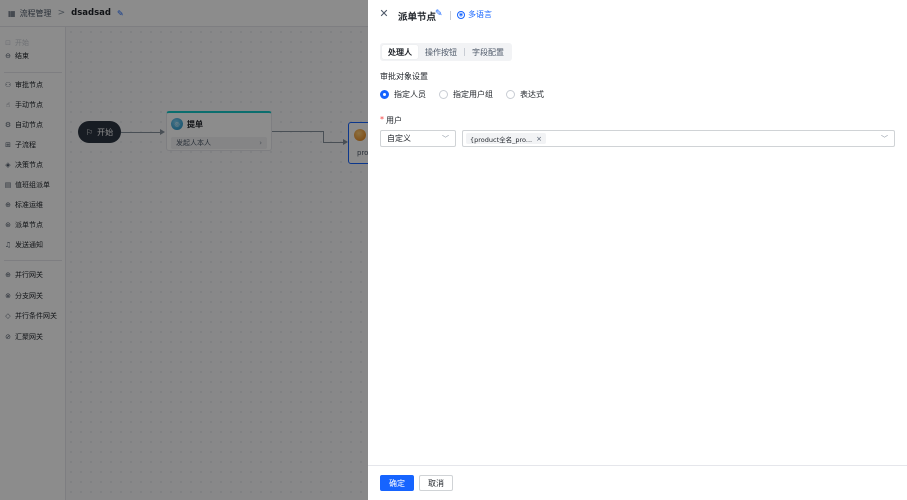 Image resolution: width=907 pixels, height=500 pixels. Describe the element at coordinates (532, 94) in the screenshot. I see `radio-label: 表达式` at that location.